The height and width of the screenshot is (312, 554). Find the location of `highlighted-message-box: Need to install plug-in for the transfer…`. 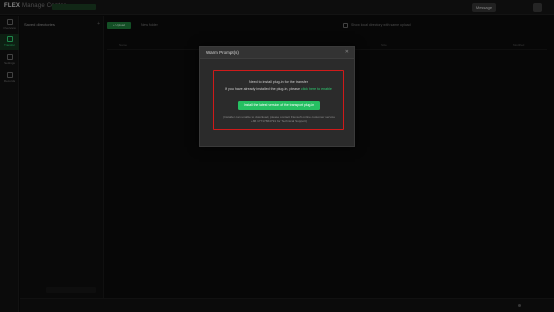

highlighted-message-box: Need to install plug-in for the transfer… is located at coordinates (278, 100).